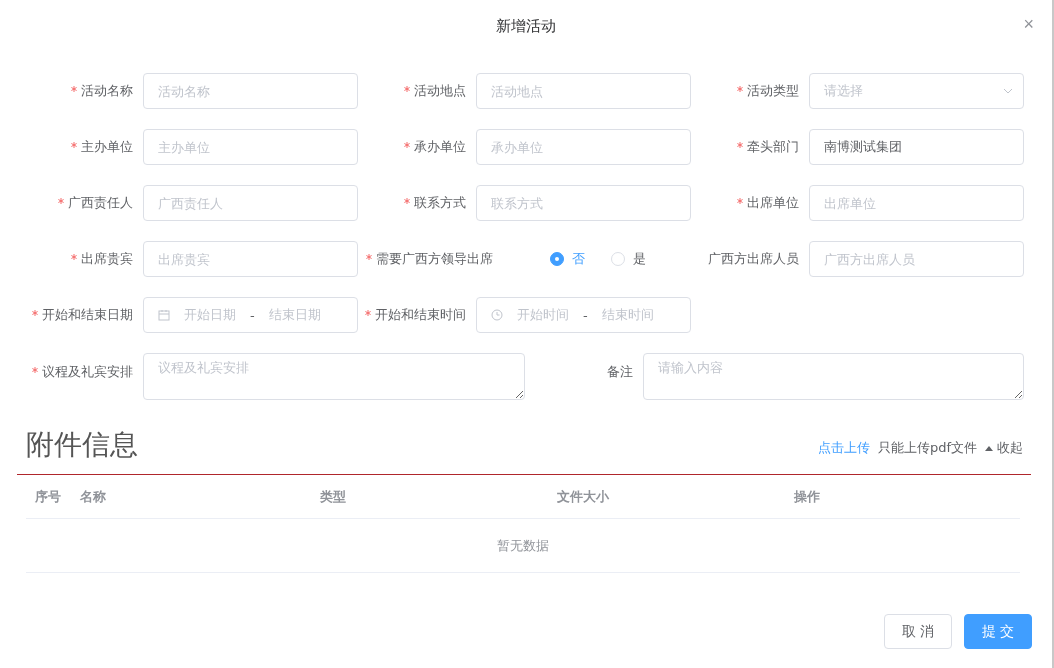 The height and width of the screenshot is (668, 1054). Describe the element at coordinates (412, 203) in the screenshot. I see `field-label: 联系方式` at that location.